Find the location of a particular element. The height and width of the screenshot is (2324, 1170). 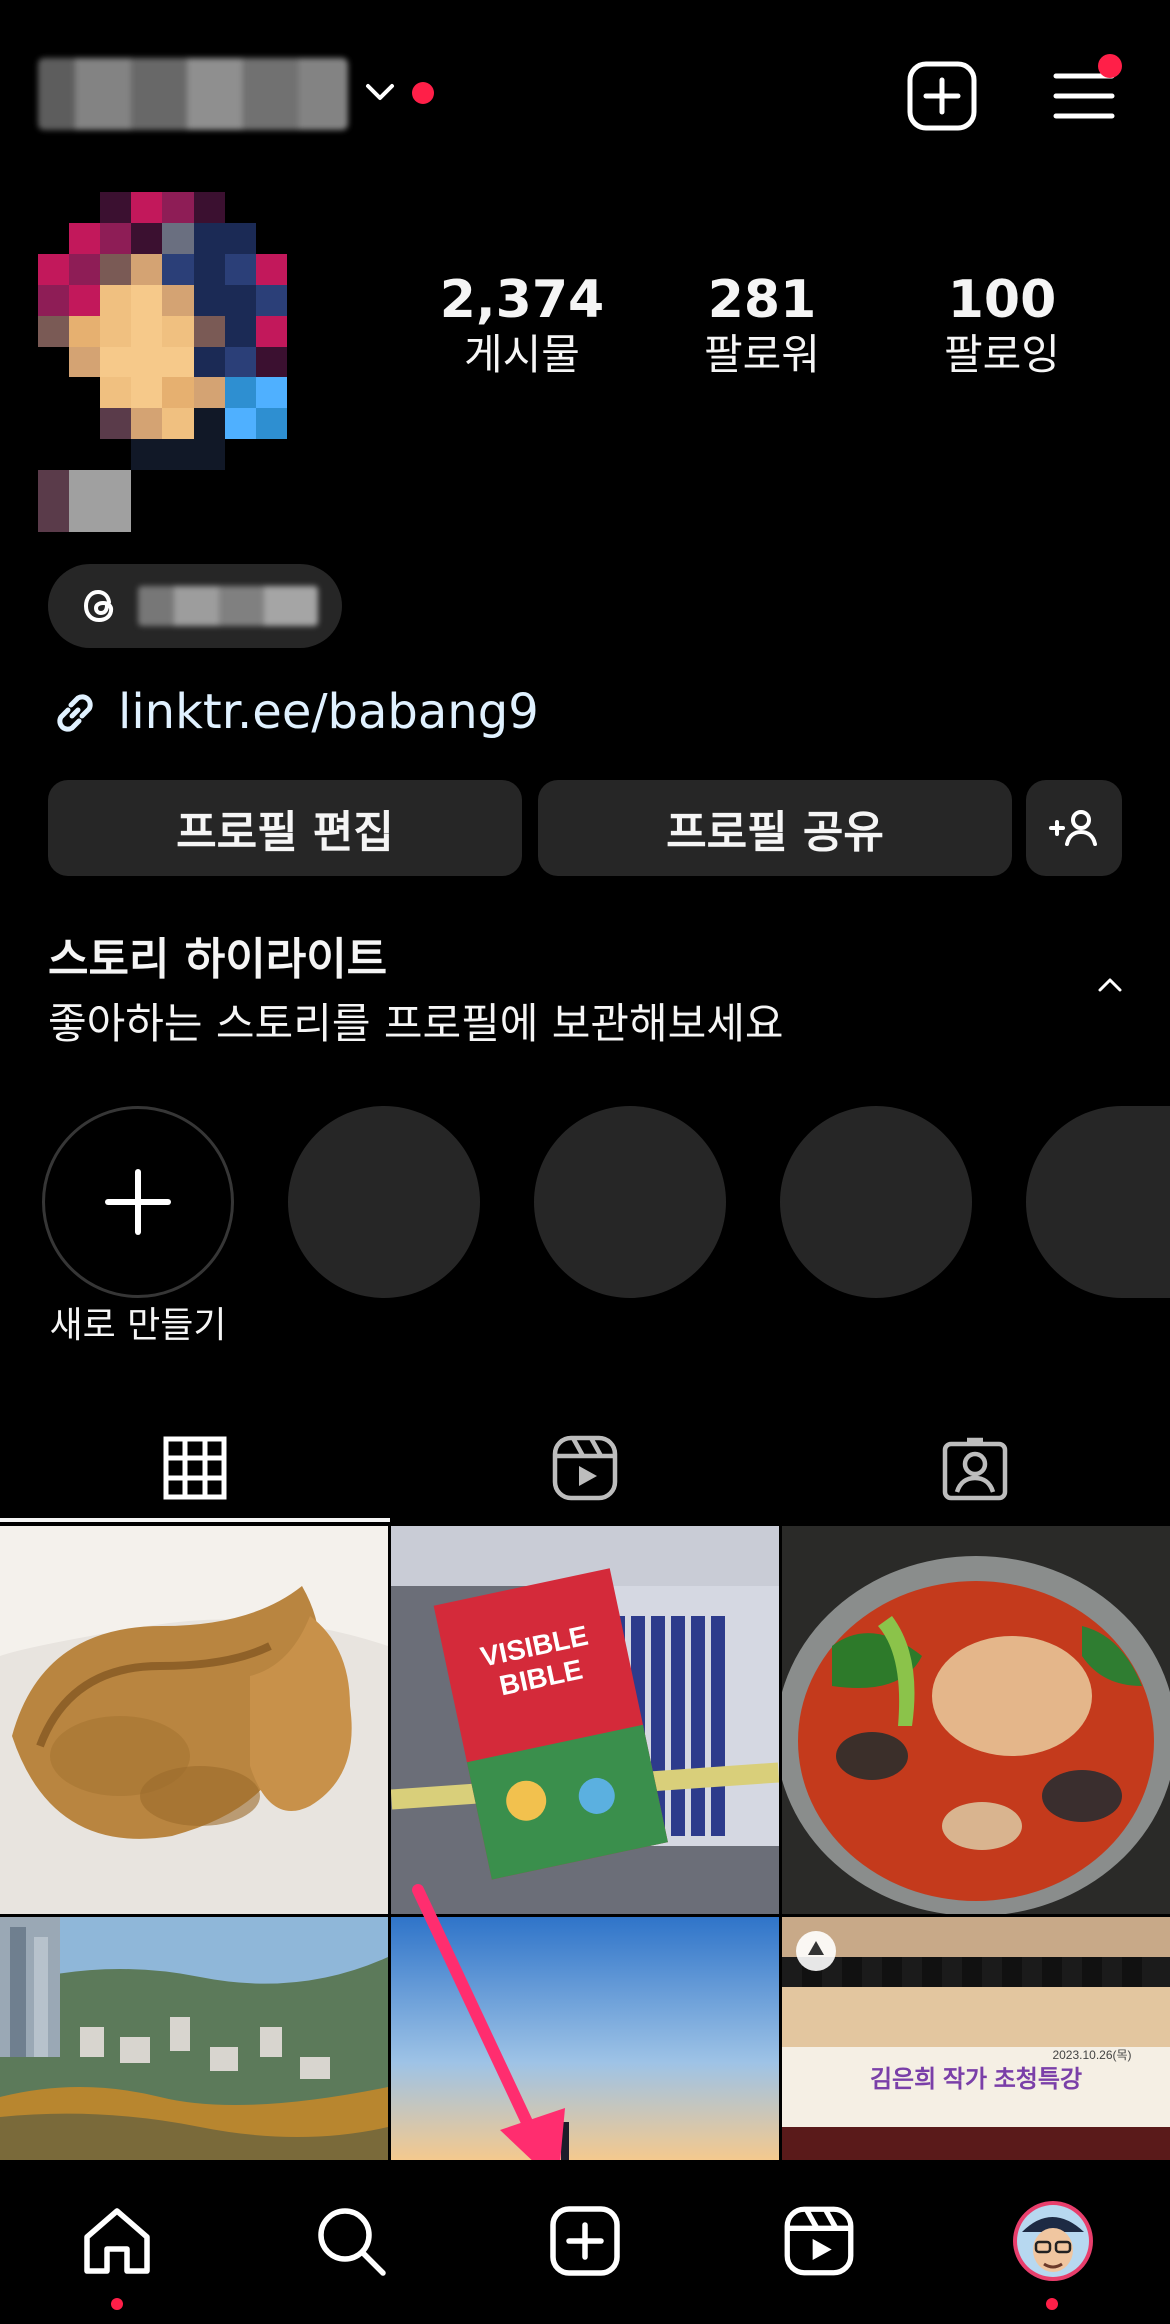

tab-reels is located at coordinates (585, 1468).